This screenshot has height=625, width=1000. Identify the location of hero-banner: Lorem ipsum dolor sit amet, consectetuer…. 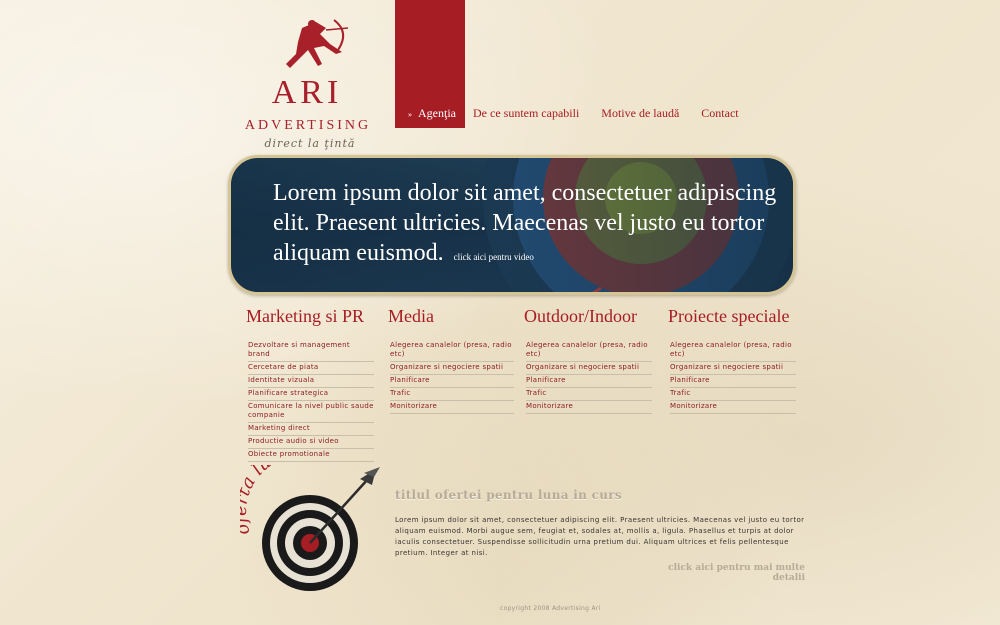
(512, 225).